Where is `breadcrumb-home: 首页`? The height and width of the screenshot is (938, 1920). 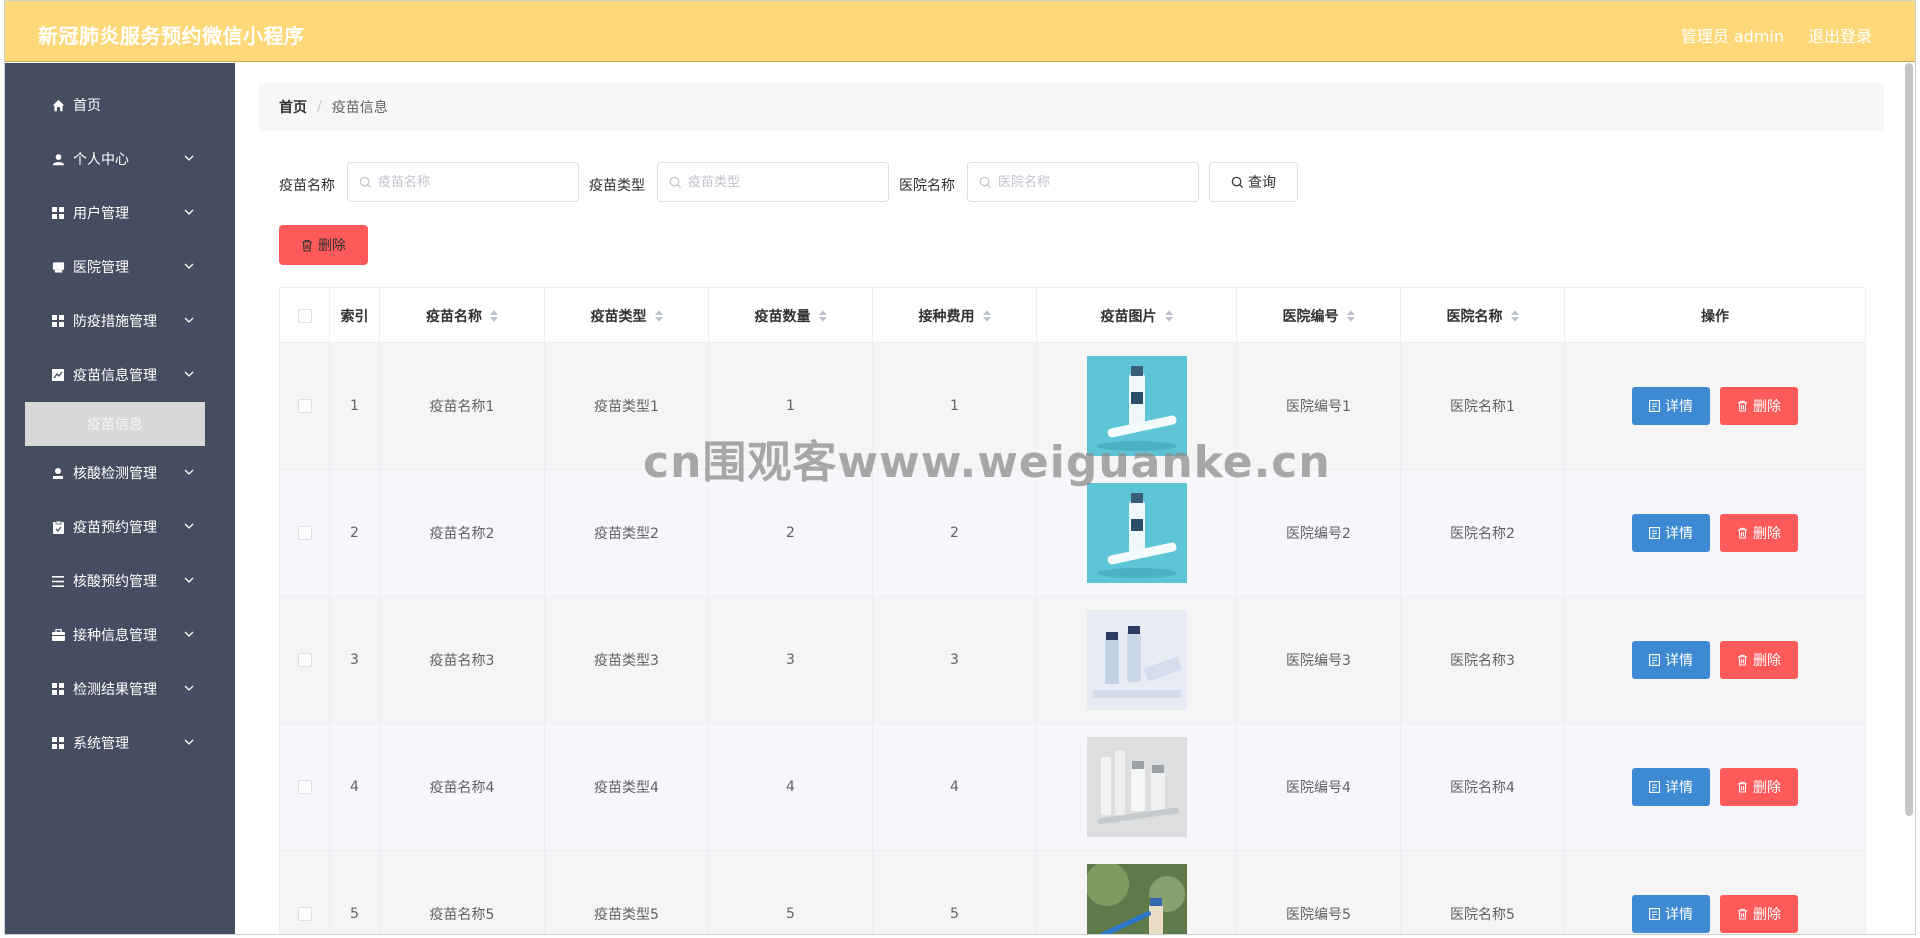
breadcrumb-home: 首页 is located at coordinates (293, 107).